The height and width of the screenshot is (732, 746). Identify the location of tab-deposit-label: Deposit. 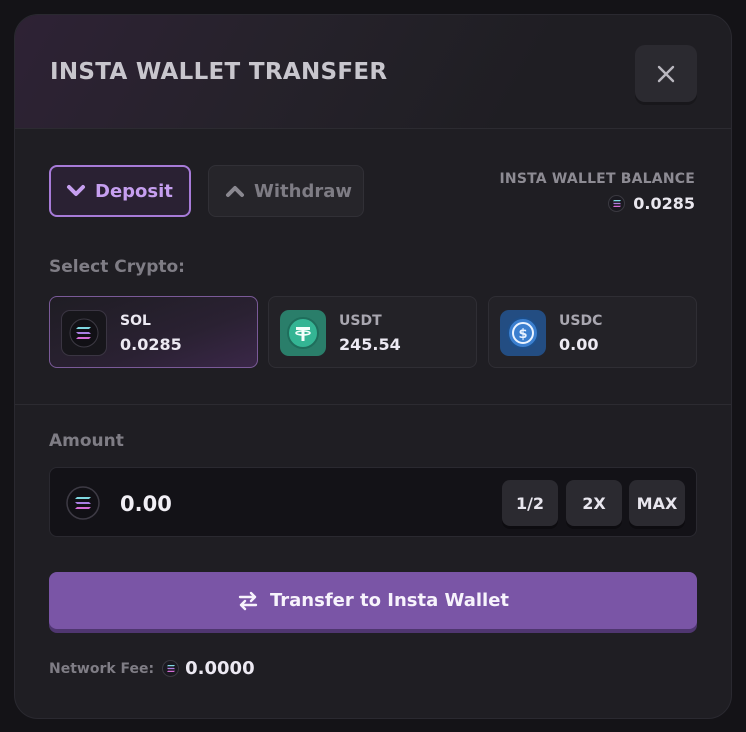
(134, 191).